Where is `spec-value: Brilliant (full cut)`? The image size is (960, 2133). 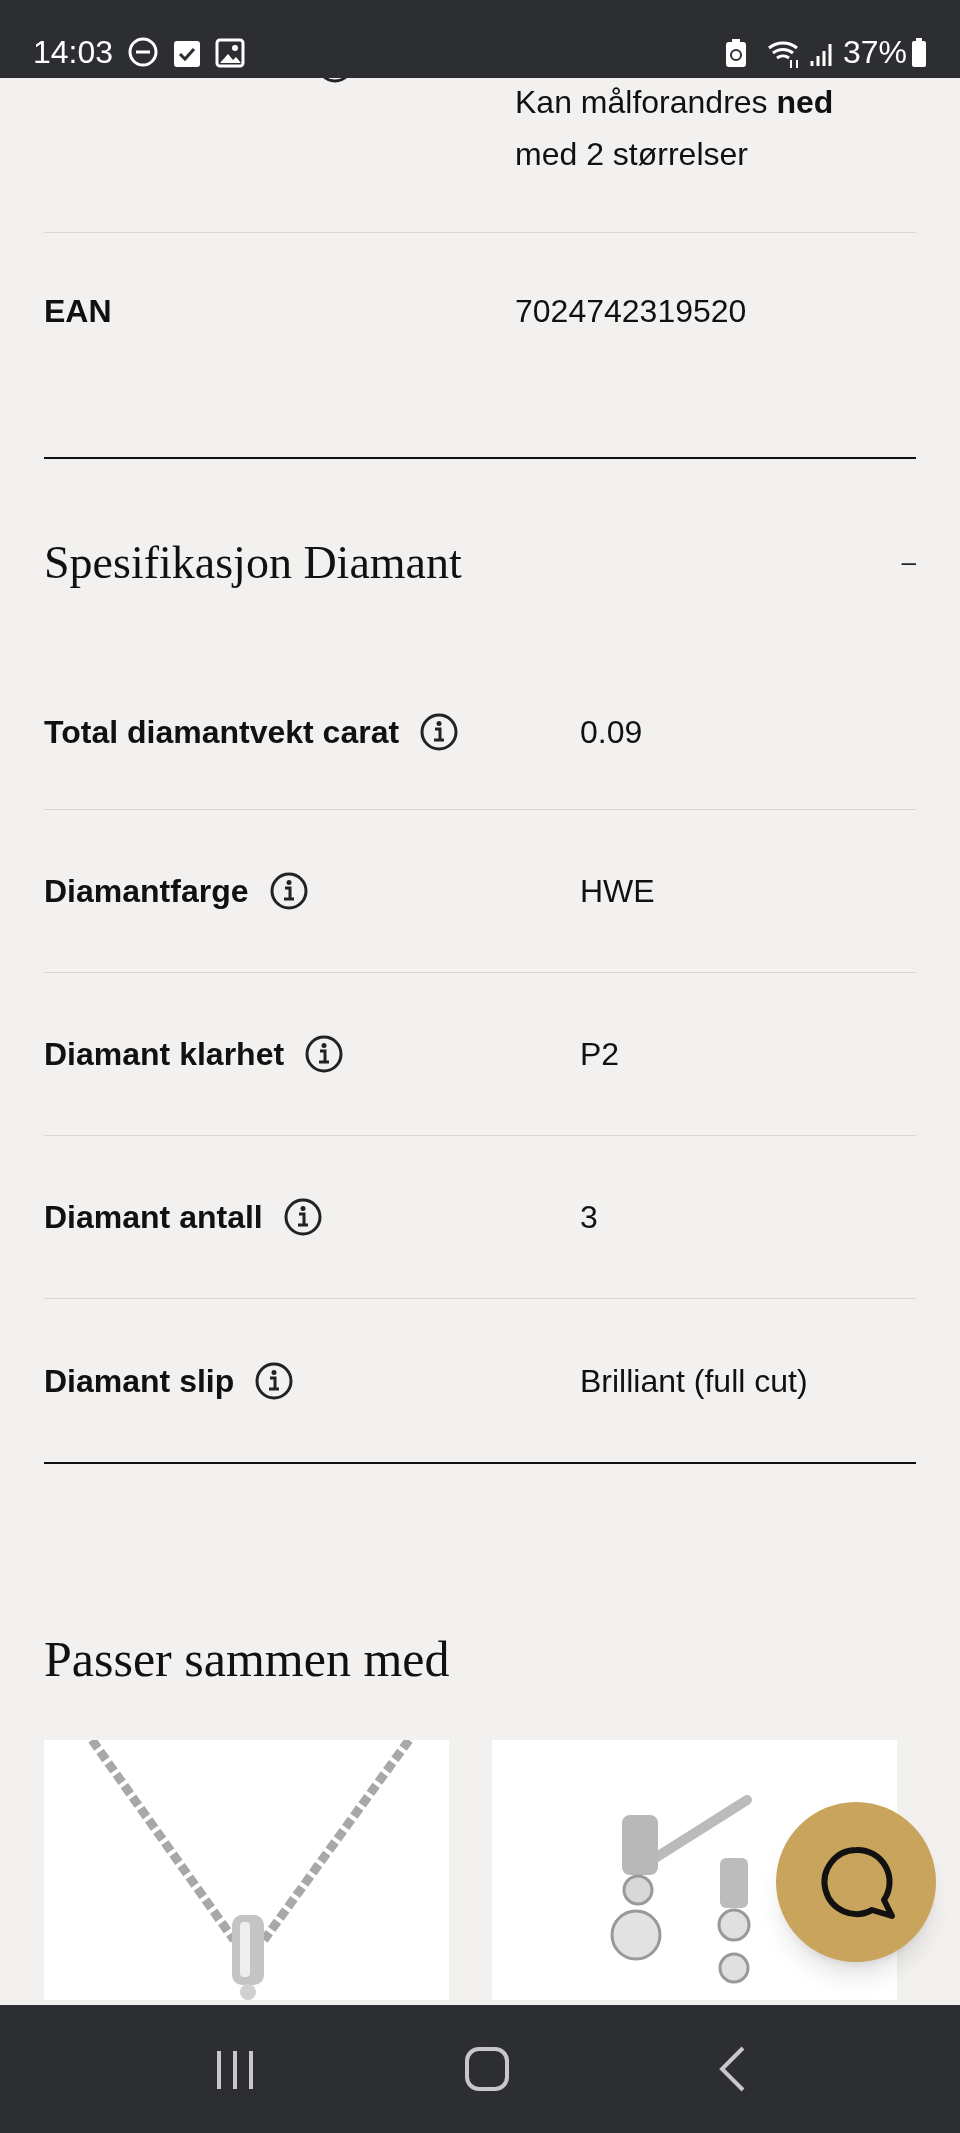
spec-value: Brilliant (full cut) is located at coordinates (694, 1381).